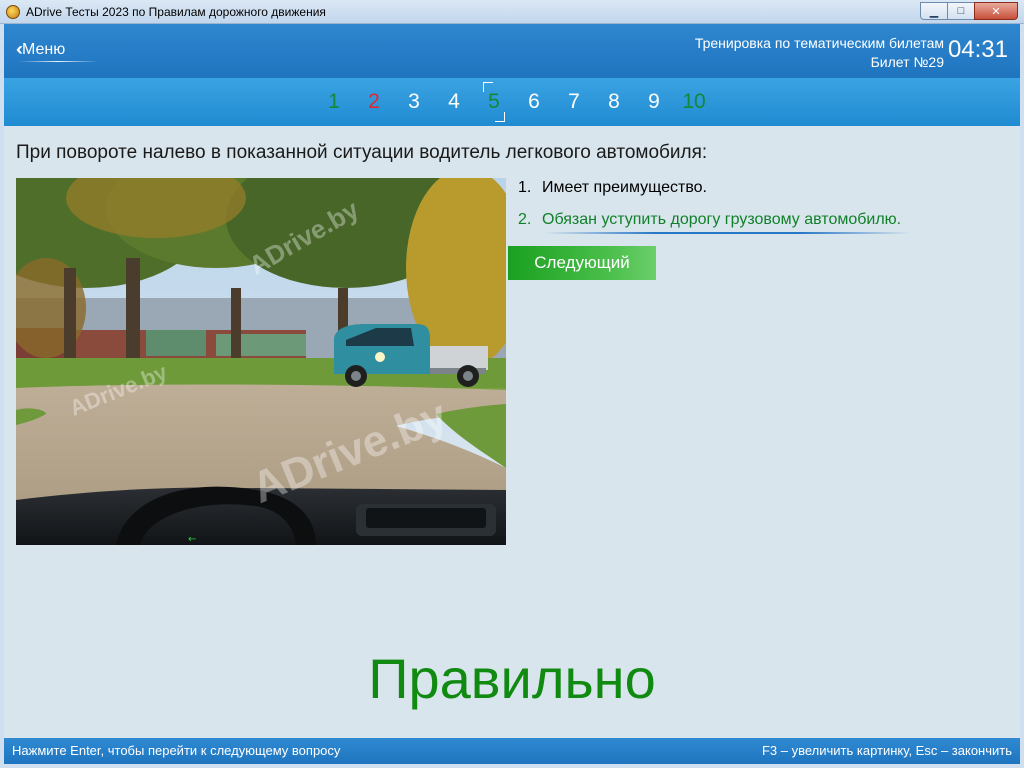 This screenshot has width=1024, height=768. Describe the element at coordinates (614, 102) in the screenshot. I see `question-number: 8` at that location.